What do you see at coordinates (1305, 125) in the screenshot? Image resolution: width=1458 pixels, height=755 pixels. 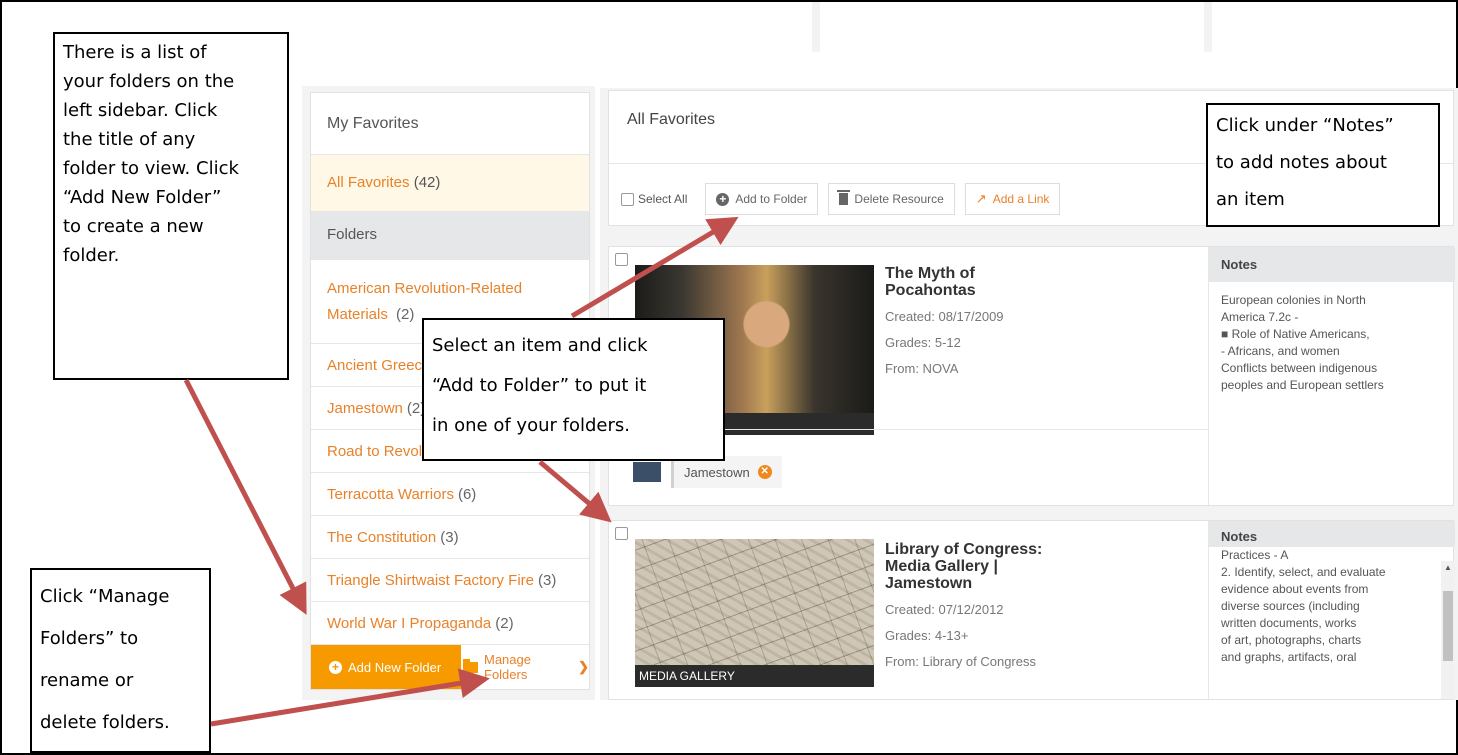 I see `callout-line: Click under “Notes”` at bounding box center [1305, 125].